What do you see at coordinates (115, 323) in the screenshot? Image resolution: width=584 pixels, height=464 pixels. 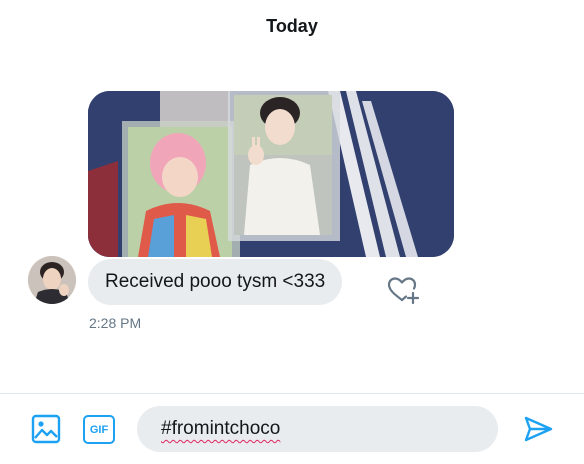 I see `message-timestamp: 2:28 PM` at bounding box center [115, 323].